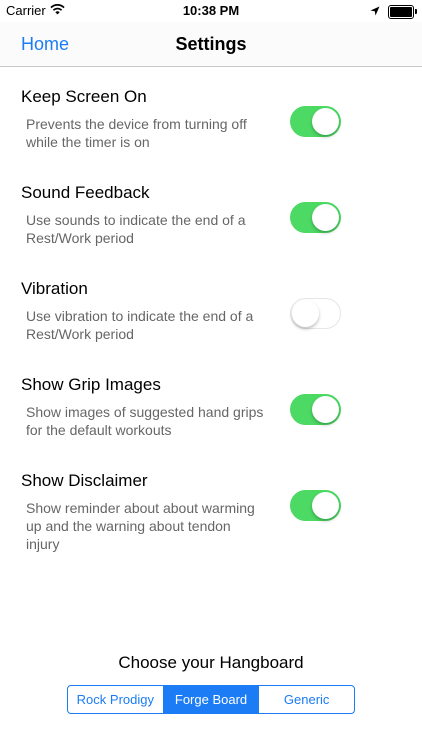 Image resolution: width=422 pixels, height=750 pixels. I want to click on location-arrow-icon, so click(375, 11).